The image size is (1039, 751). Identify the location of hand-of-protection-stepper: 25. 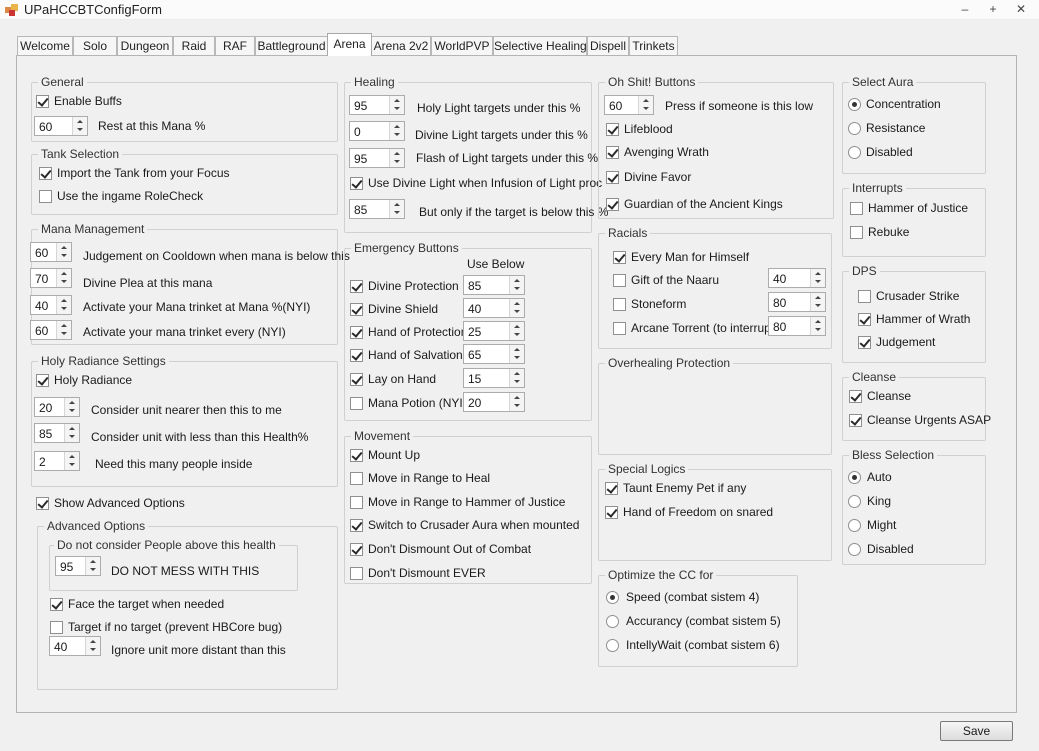
(494, 331).